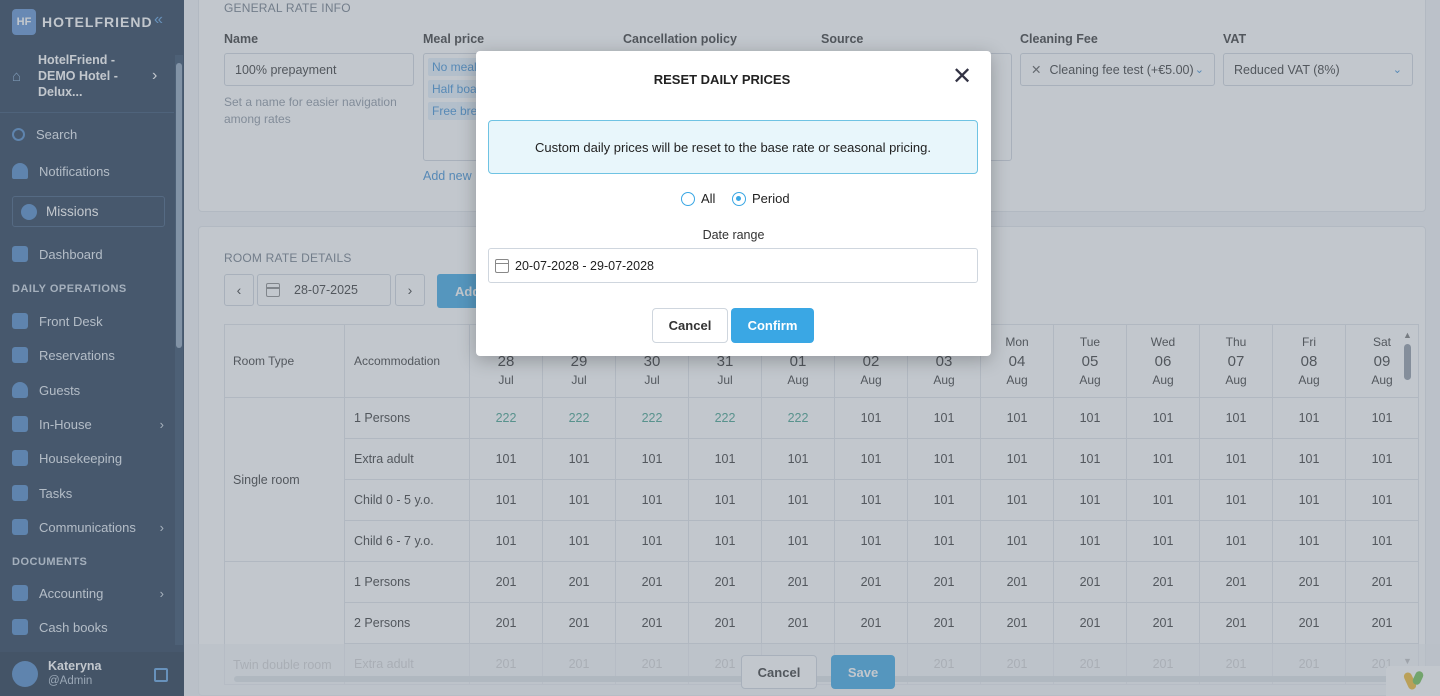 This screenshot has height=696, width=1440. What do you see at coordinates (502, 265) in the screenshot?
I see `calendar-icon` at bounding box center [502, 265].